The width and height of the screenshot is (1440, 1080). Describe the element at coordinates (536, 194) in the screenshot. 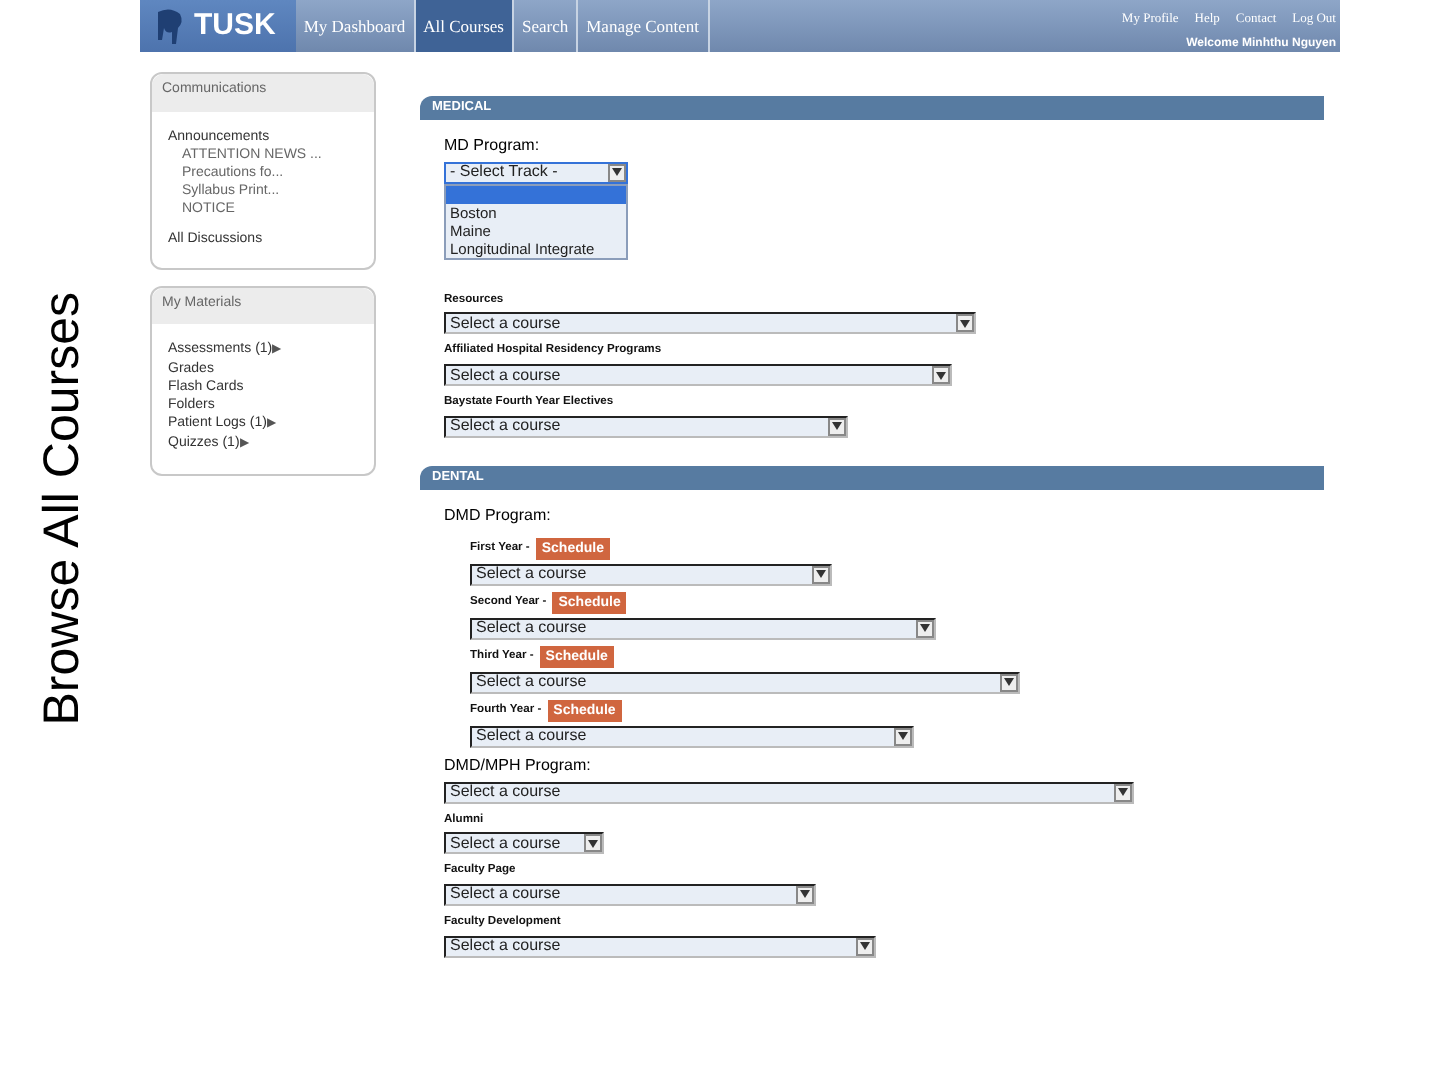

I see `dropdown-option` at that location.